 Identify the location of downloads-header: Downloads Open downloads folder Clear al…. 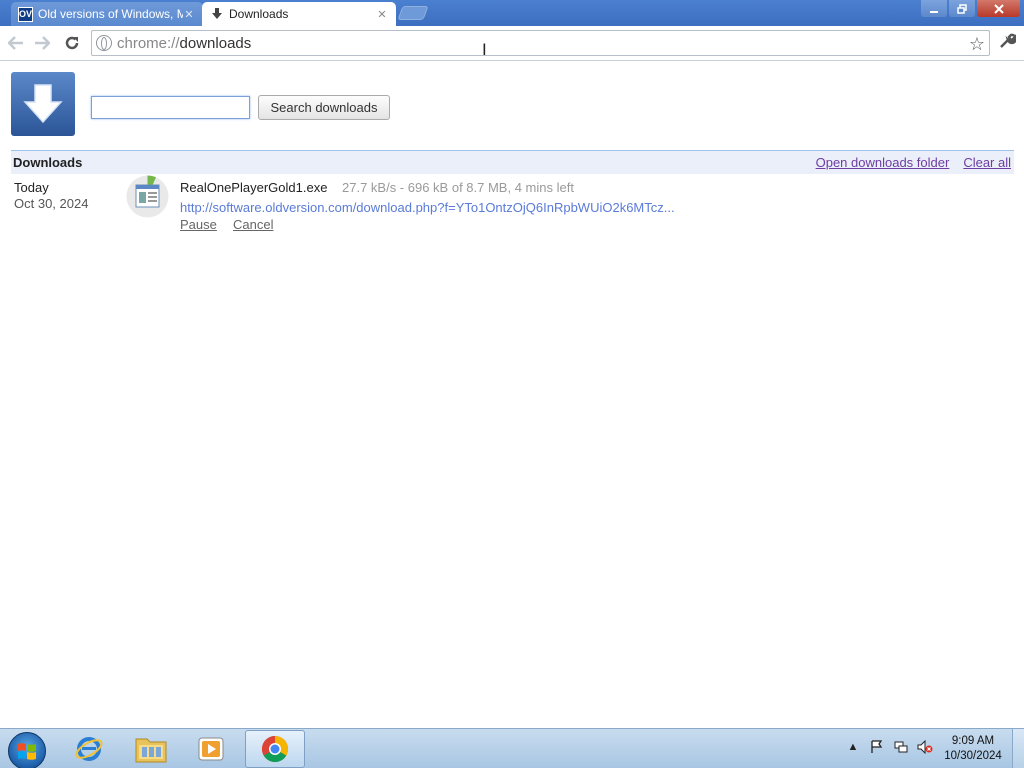
(512, 162).